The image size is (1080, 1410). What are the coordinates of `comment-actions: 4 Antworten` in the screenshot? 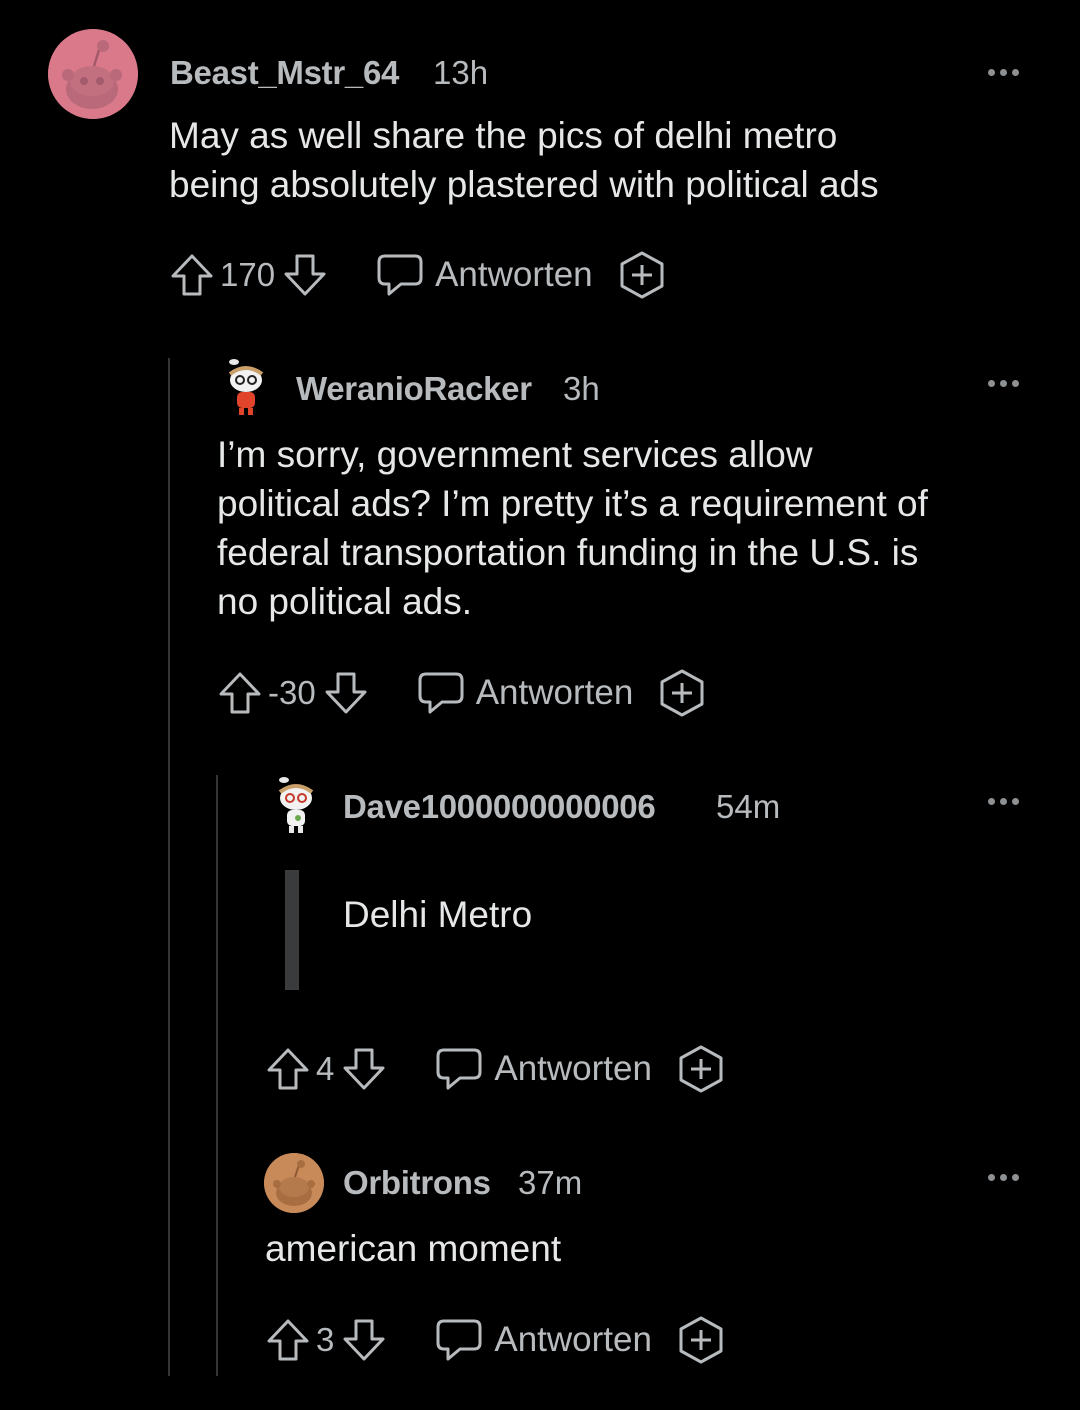 It's located at (495, 1069).